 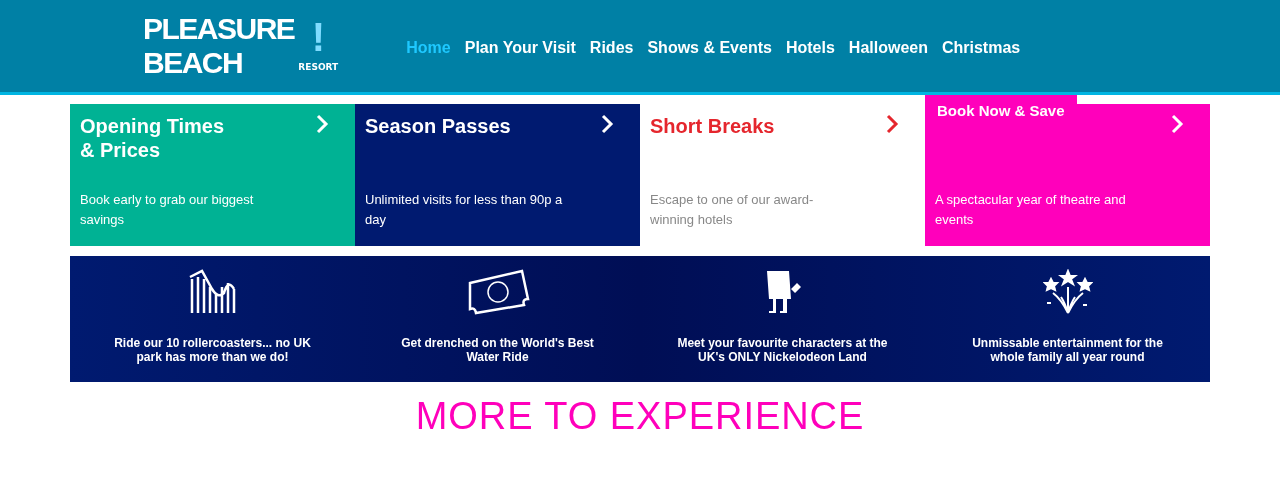 What do you see at coordinates (152, 138) in the screenshot?
I see `card-title: Opening Times & Prices` at bounding box center [152, 138].